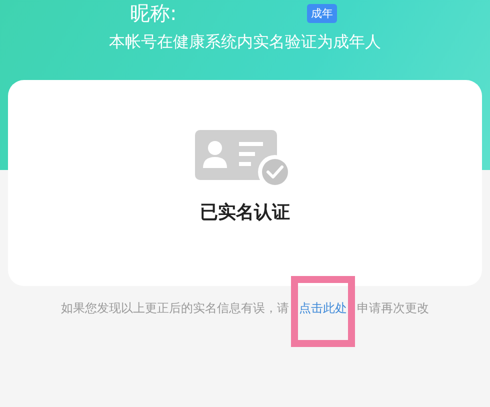 The image size is (490, 407). Describe the element at coordinates (153, 13) in the screenshot. I see `nickname-label: 昵称:` at that location.